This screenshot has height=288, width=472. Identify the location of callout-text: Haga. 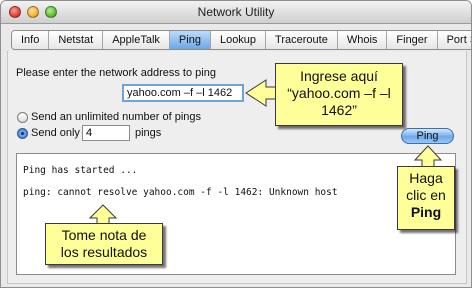
(426, 178).